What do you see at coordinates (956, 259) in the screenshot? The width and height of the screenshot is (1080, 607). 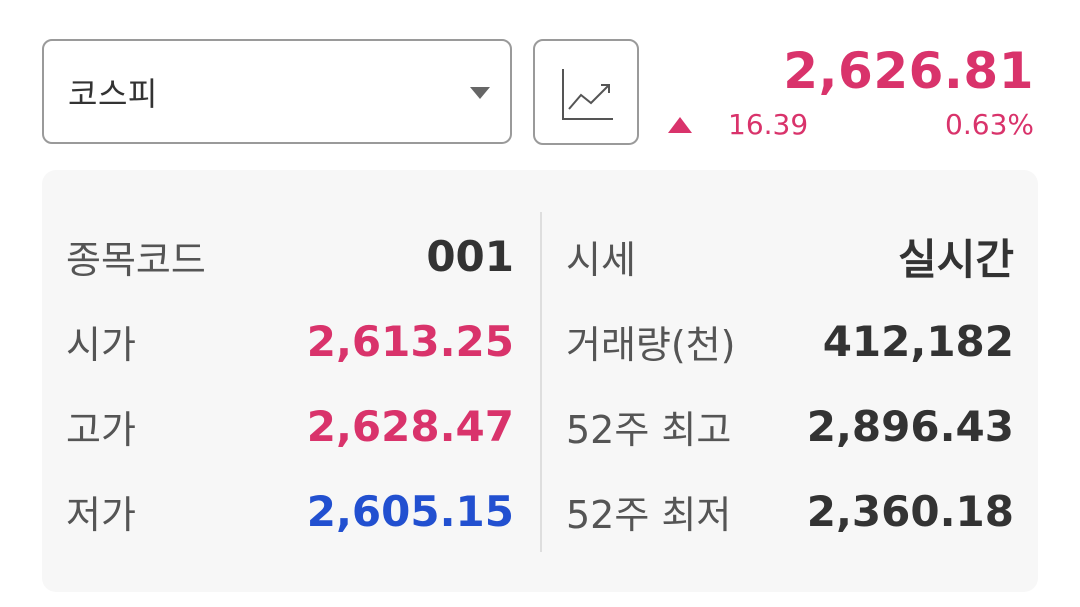 I see `detail-value: 실시간` at bounding box center [956, 259].